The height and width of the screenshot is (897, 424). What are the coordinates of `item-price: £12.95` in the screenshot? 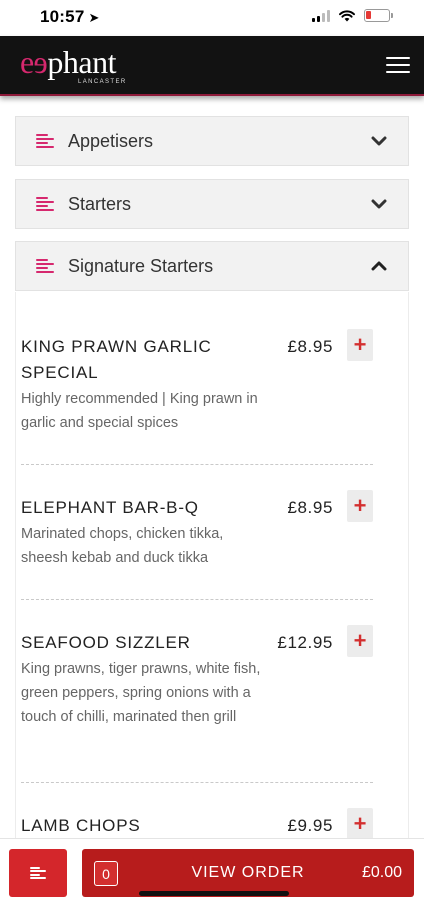 It's located at (305, 642).